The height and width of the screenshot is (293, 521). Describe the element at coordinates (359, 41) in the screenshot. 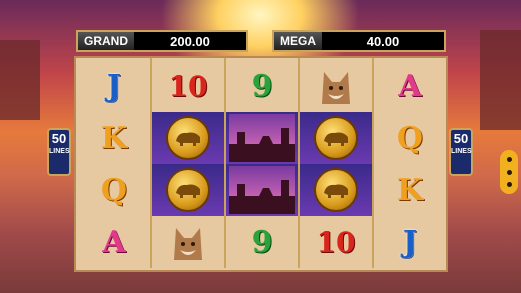

I see `mega-jackpot: MEGA 40.00` at that location.